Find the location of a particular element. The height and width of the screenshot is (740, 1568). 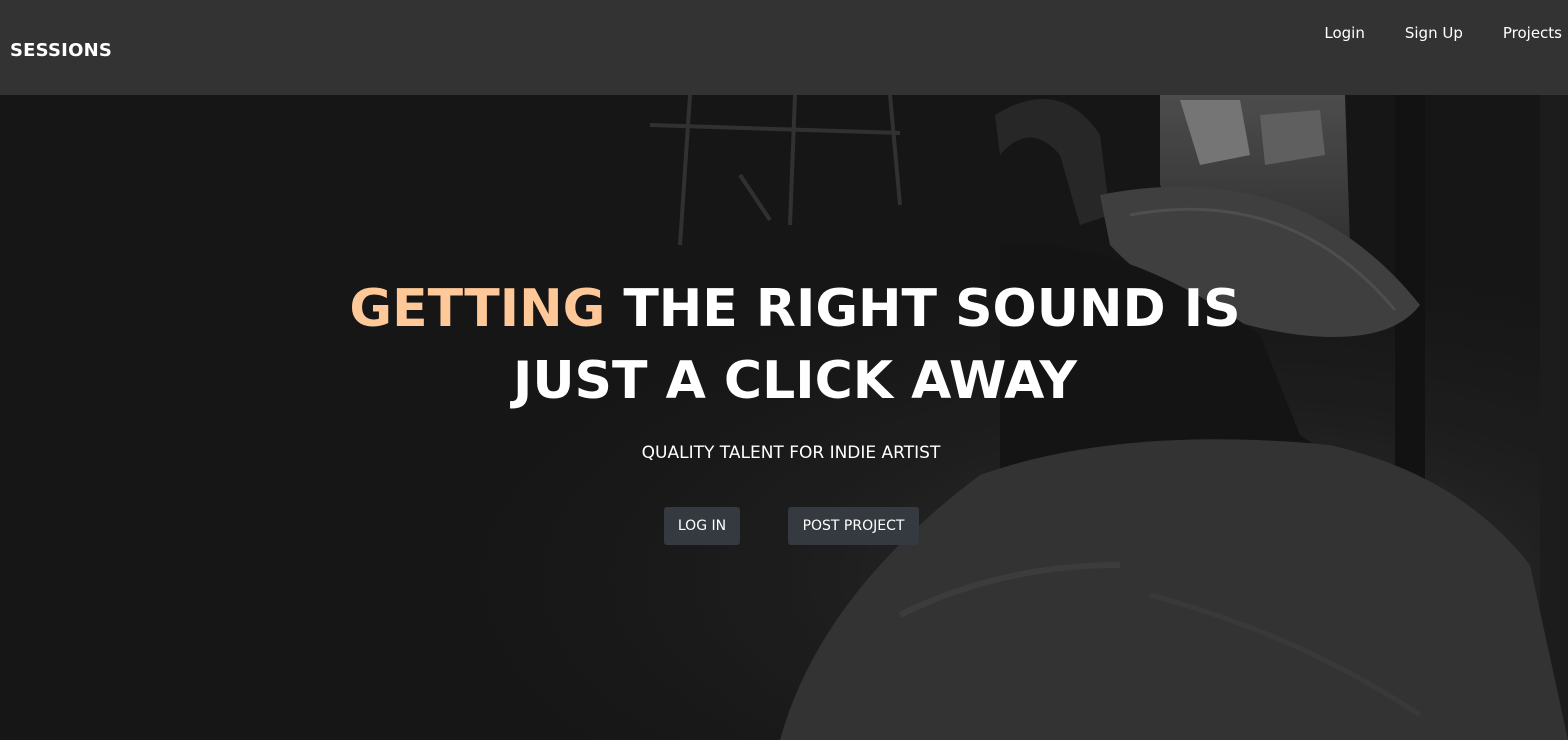

nav-projects-link: Projects is located at coordinates (1512, 33).